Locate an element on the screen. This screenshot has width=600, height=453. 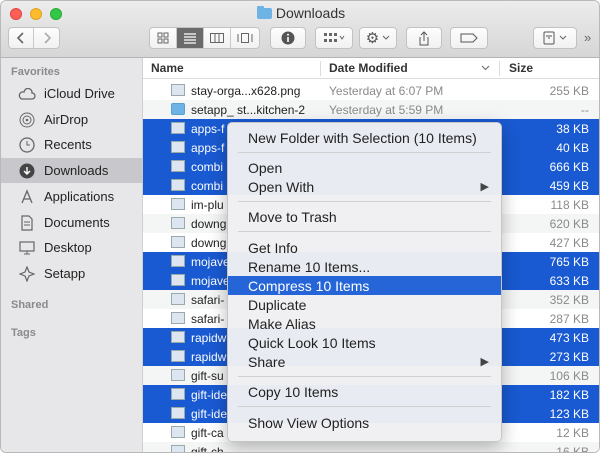
file-size: 427 KB is located at coordinates (569, 243).